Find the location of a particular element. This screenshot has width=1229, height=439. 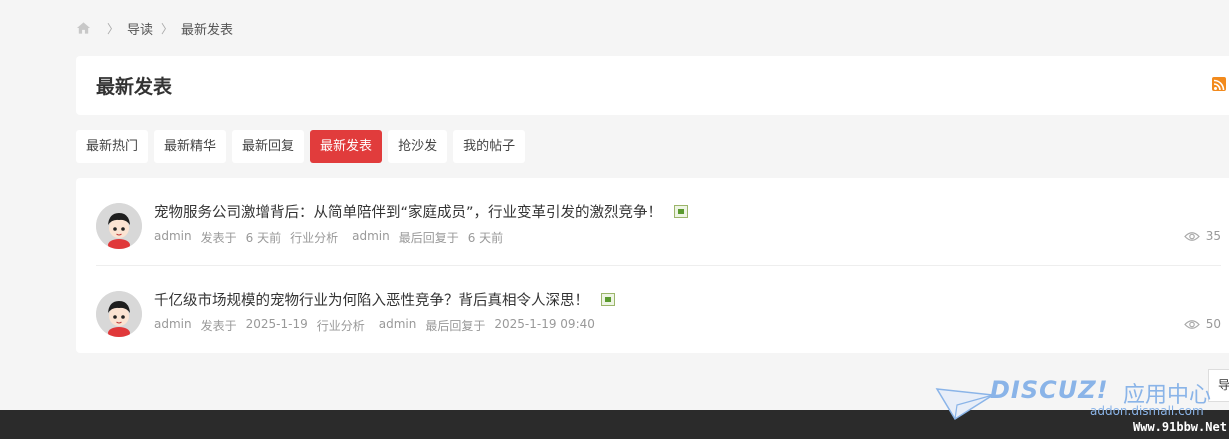

tab-latest-post: 最新发表 is located at coordinates (346, 146).